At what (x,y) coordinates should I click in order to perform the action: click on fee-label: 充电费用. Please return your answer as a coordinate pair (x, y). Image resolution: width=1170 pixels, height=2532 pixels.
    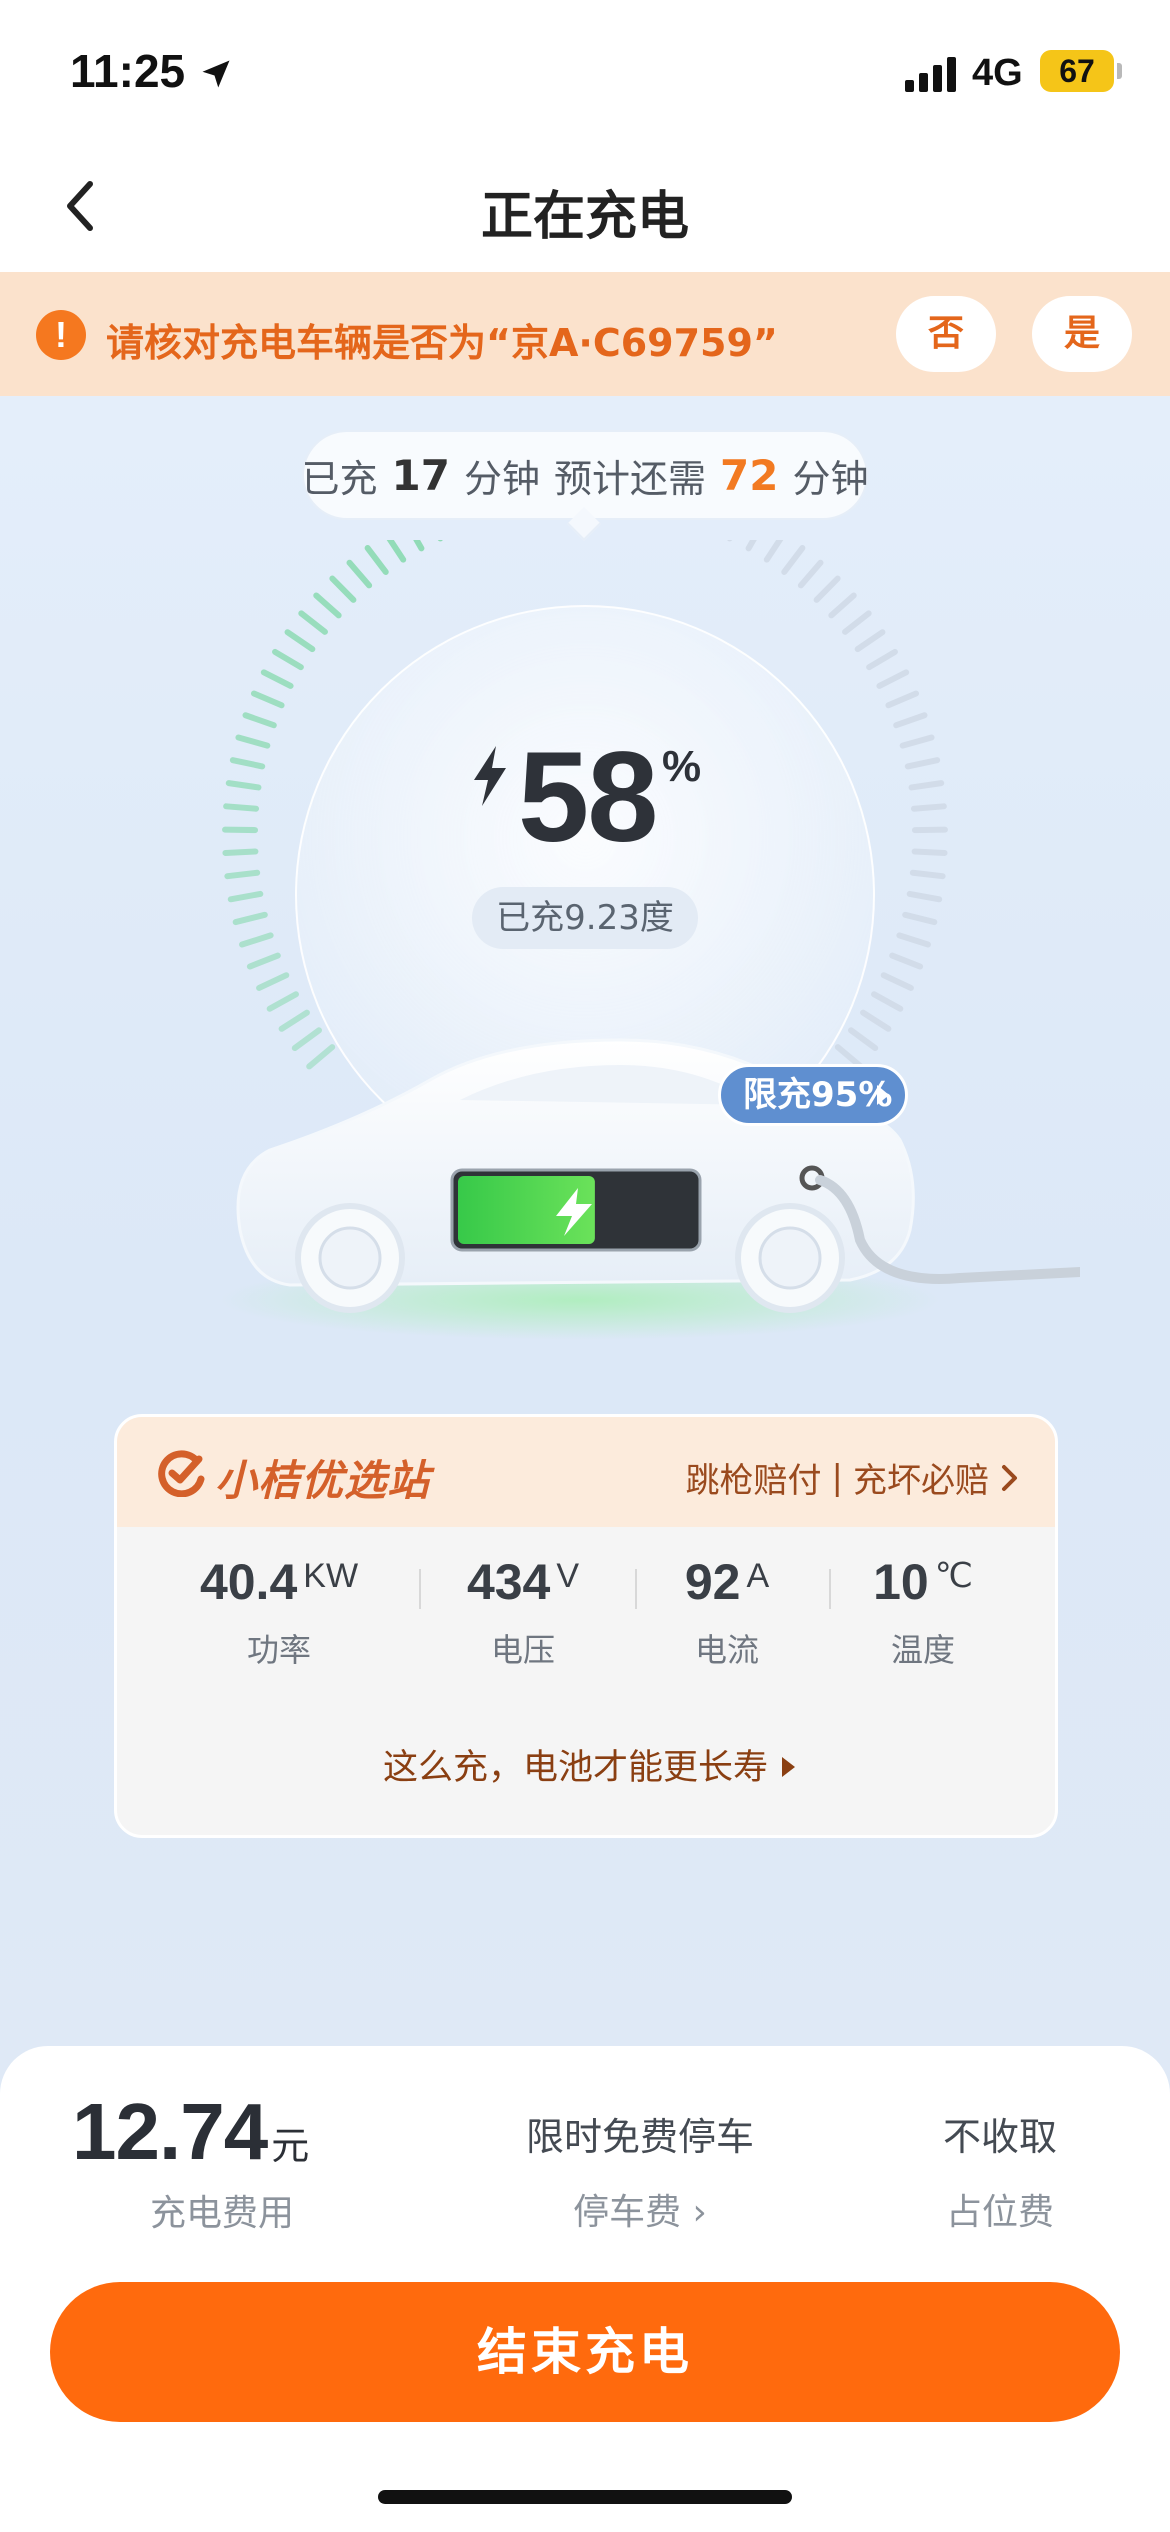
    Looking at the image, I should click on (222, 2213).